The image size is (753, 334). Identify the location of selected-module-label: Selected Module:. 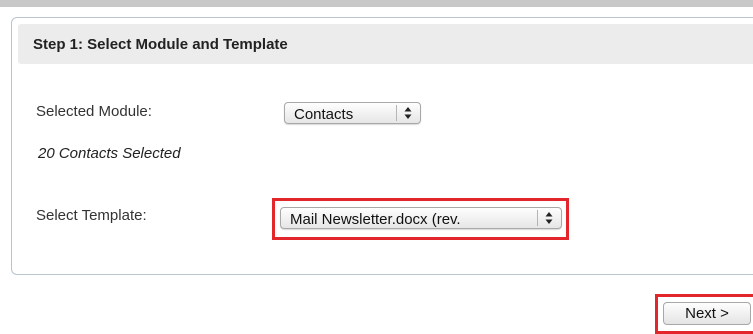
(94, 111).